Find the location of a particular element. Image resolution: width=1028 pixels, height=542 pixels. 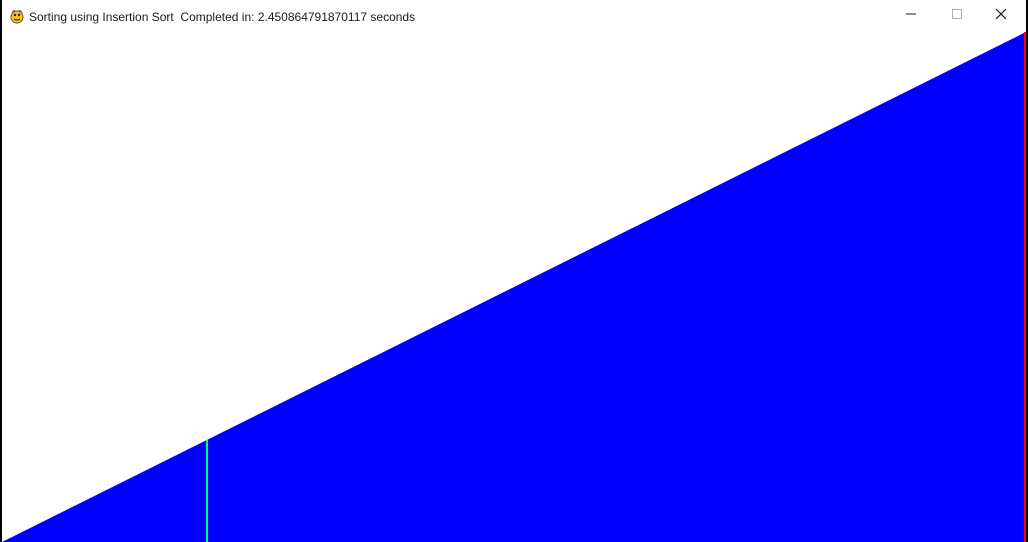

minimize-icon is located at coordinates (911, 16).